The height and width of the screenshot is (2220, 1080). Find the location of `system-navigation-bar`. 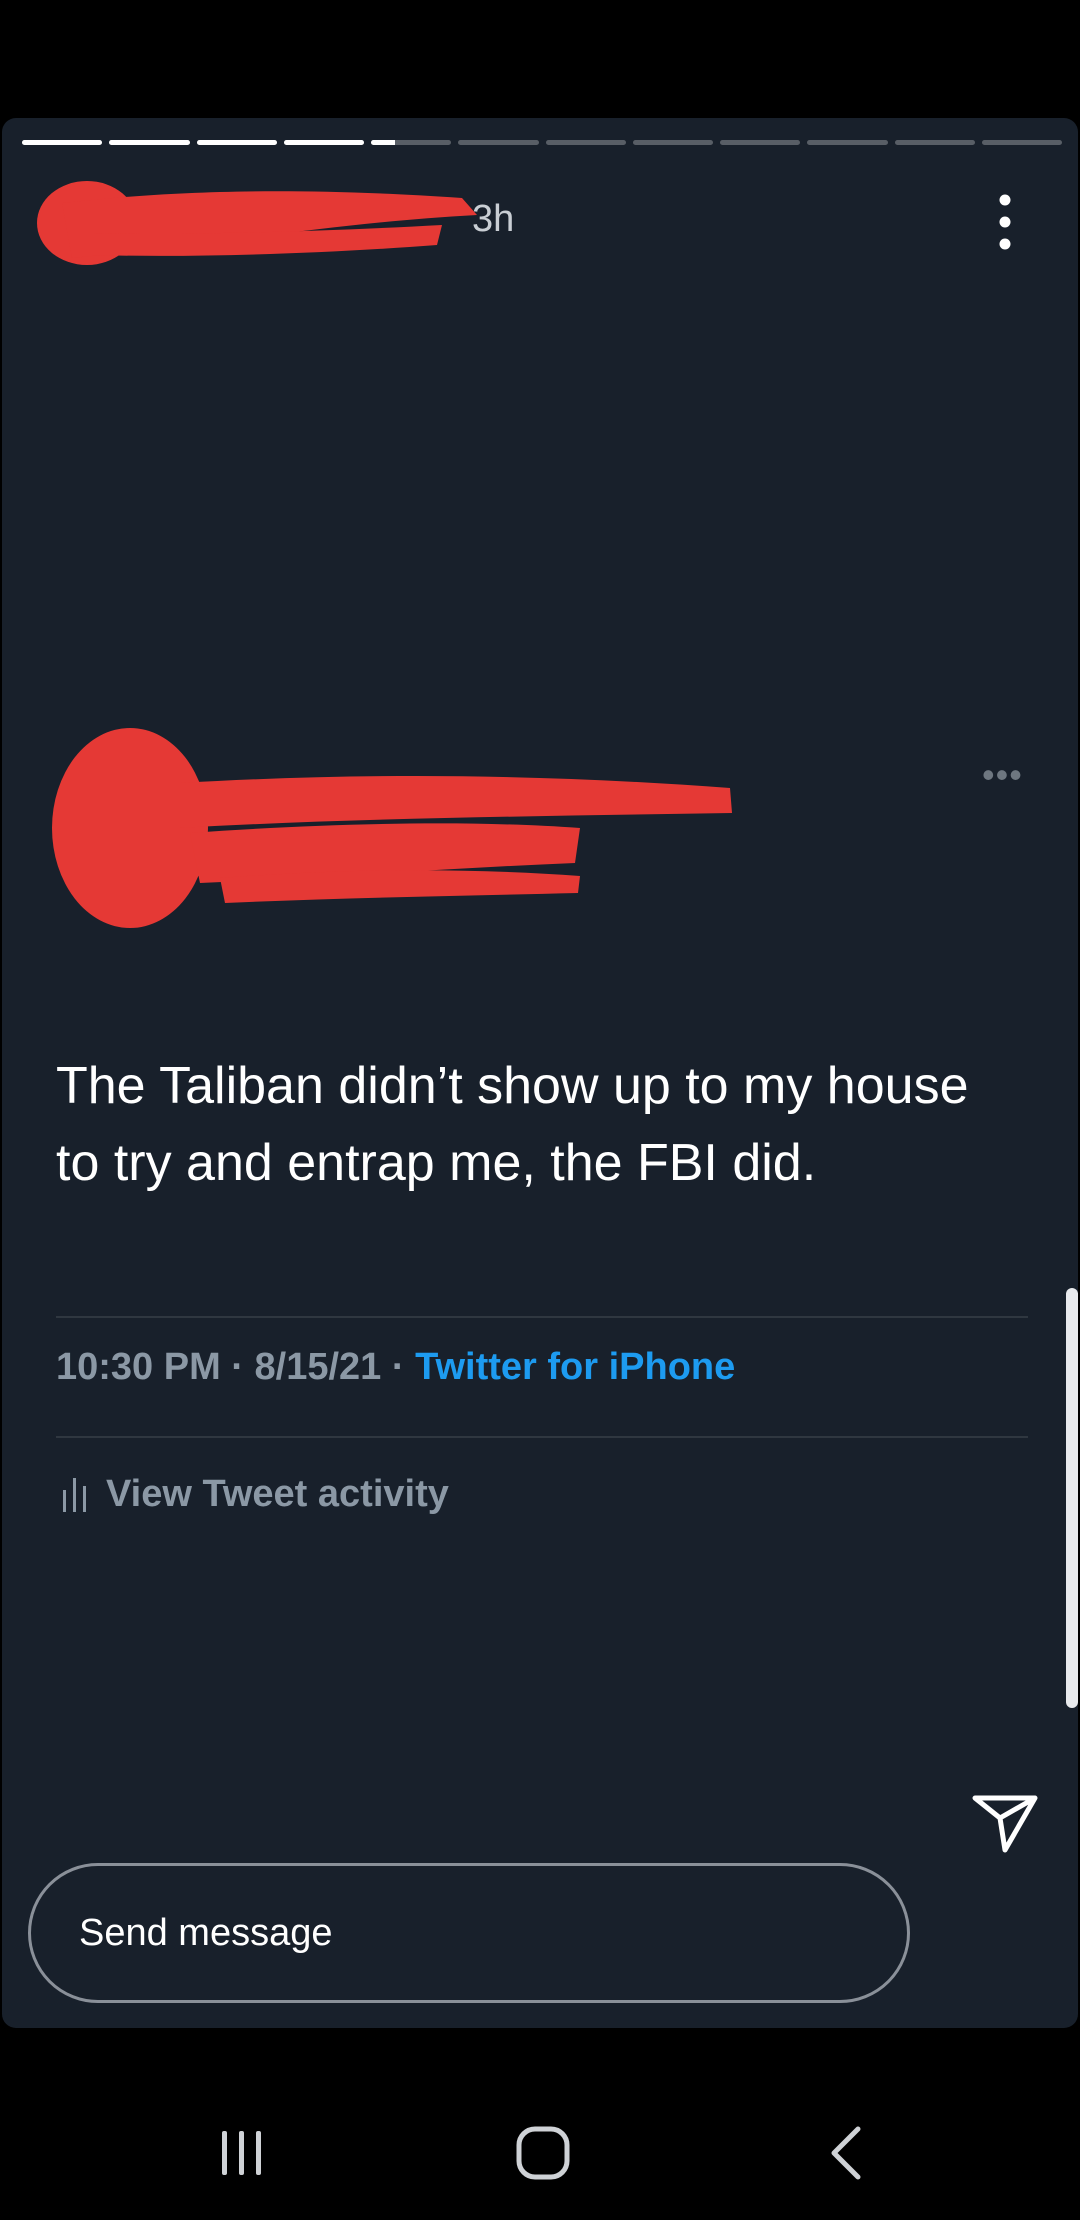

system-navigation-bar is located at coordinates (540, 2124).